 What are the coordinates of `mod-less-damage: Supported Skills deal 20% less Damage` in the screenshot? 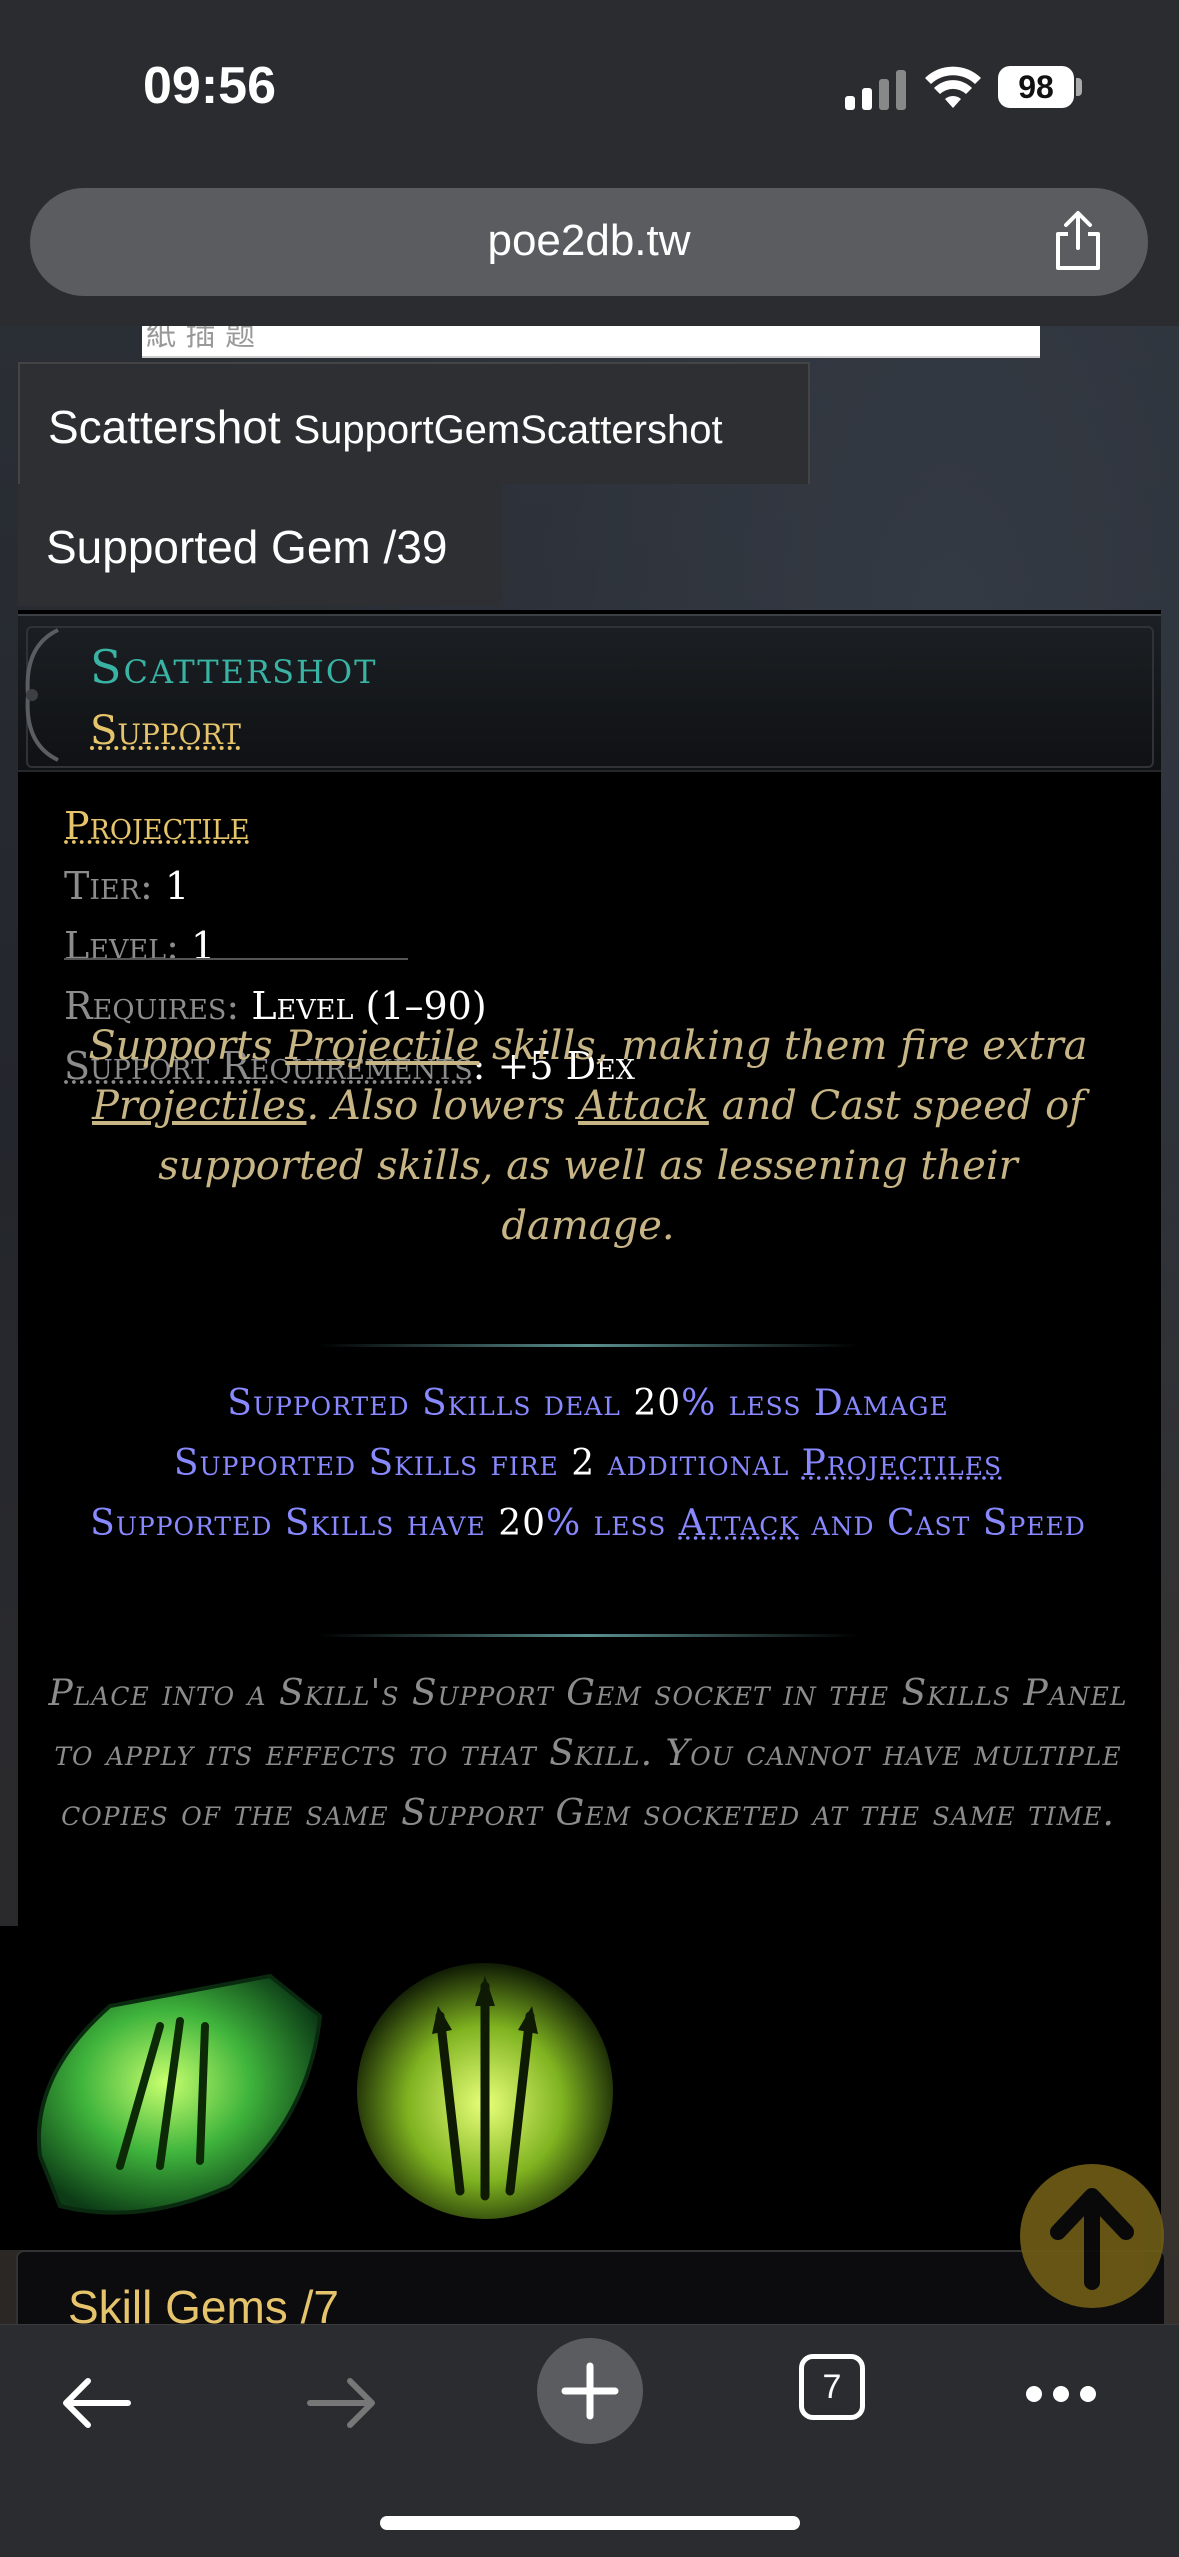 It's located at (588, 1403).